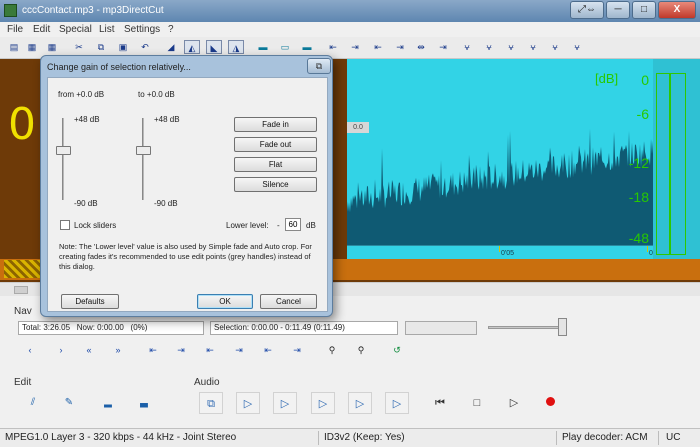 This screenshot has width=700, height=447. Describe the element at coordinates (307, 47) in the screenshot. I see `view-full-icon: ▬` at that location.